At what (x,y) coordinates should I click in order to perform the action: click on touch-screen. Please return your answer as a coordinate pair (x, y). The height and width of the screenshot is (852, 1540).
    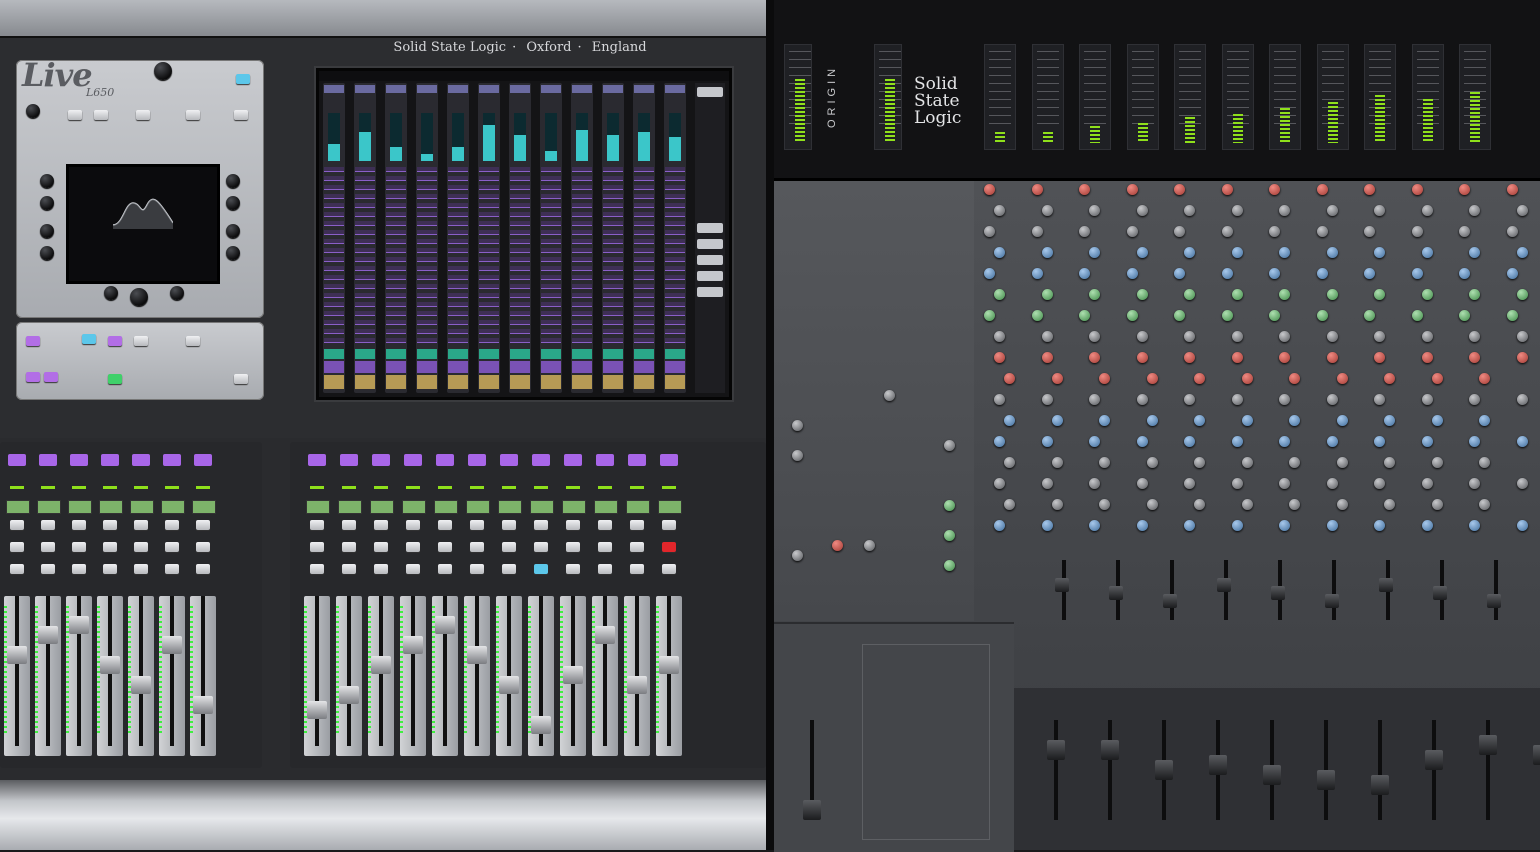
    Looking at the image, I should click on (524, 234).